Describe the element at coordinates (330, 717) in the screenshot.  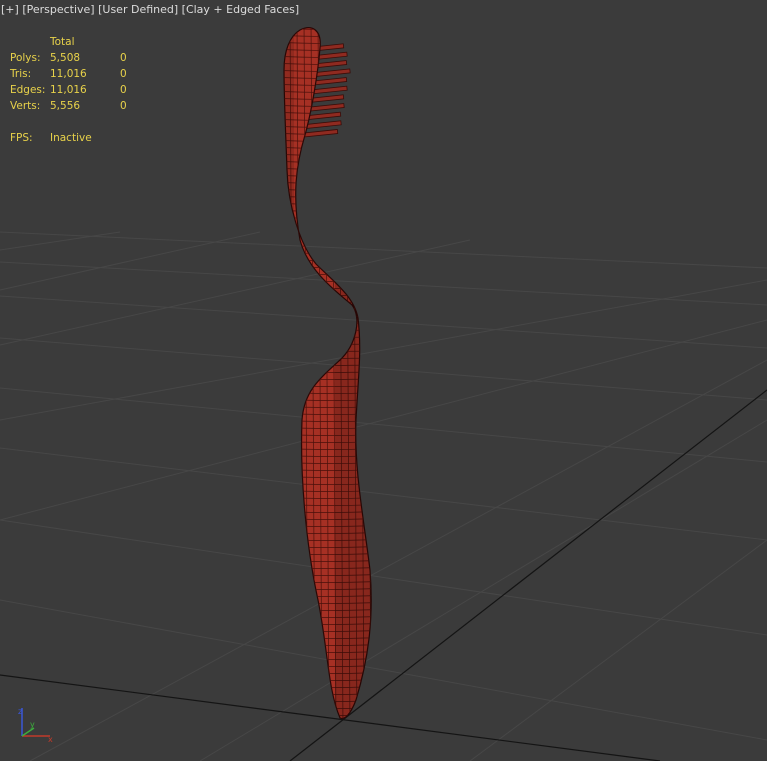
I see `grid-main-axis-x` at that location.